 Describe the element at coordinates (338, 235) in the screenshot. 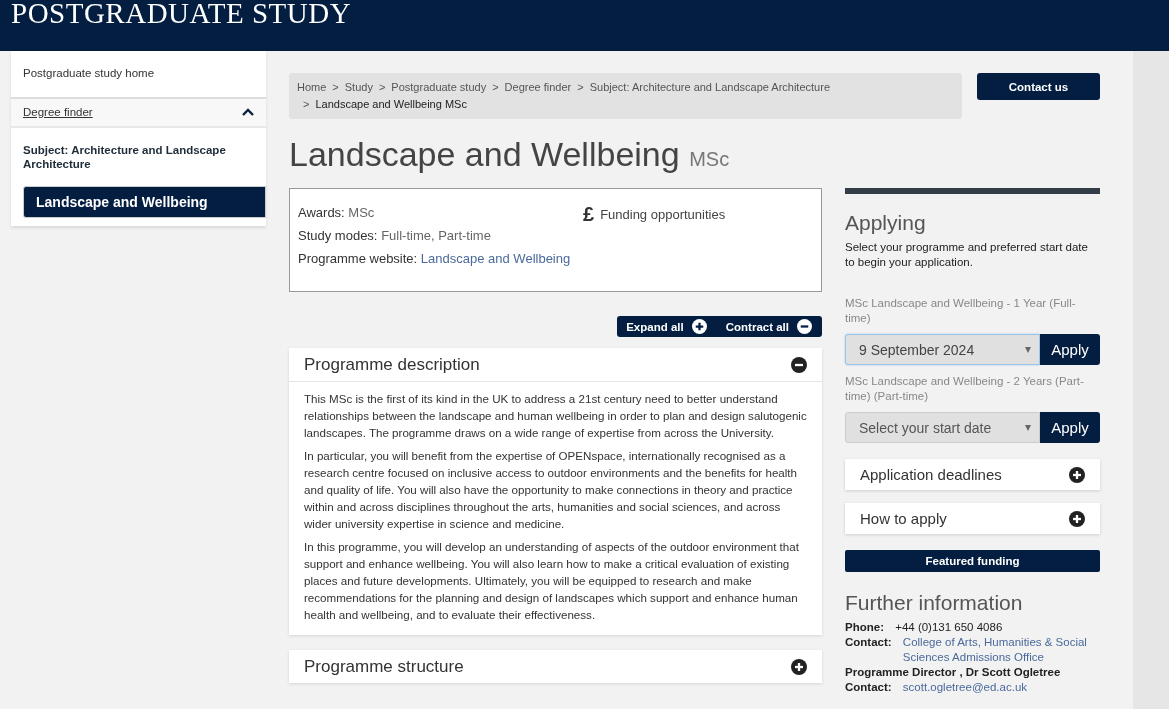

I see `fact-label: Study modes:` at that location.